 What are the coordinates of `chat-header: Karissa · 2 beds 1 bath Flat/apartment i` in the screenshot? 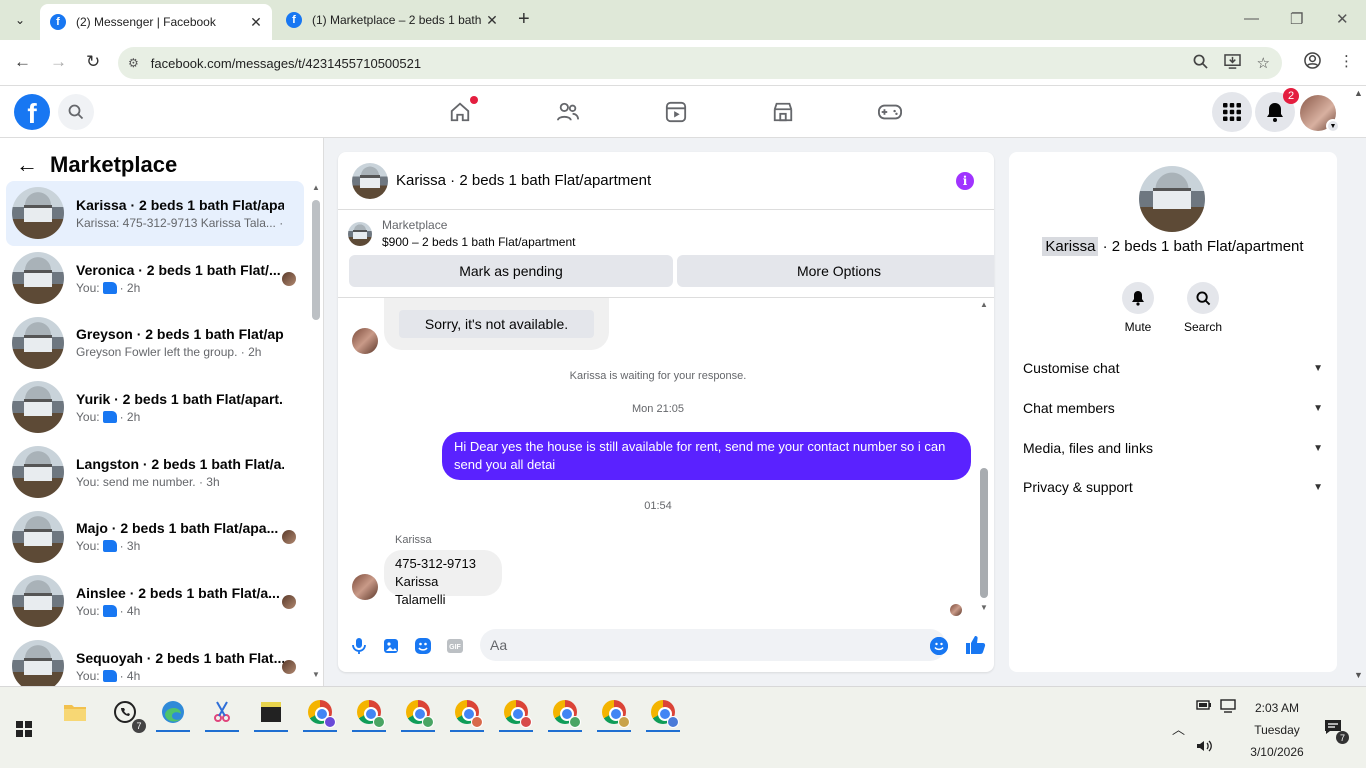 It's located at (666, 181).